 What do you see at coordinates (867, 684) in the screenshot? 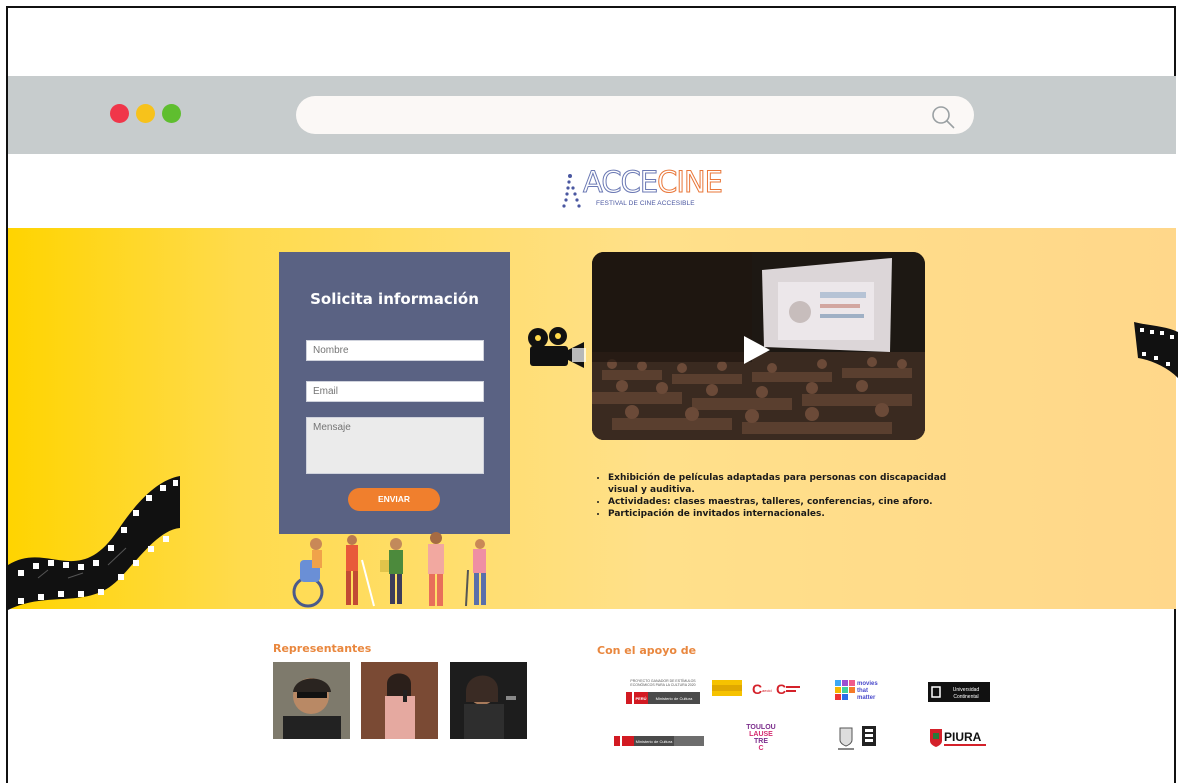
I see `svg-text: movies` at bounding box center [867, 684].